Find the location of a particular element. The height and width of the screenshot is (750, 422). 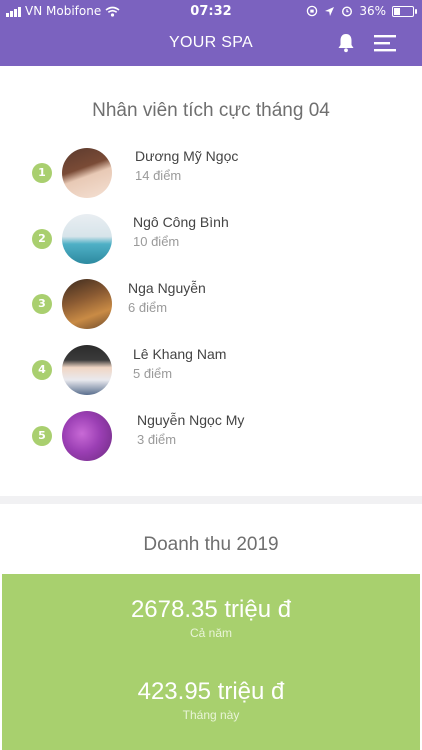

revenue-year-value: 2678.35 triệu đ is located at coordinates (211, 609).